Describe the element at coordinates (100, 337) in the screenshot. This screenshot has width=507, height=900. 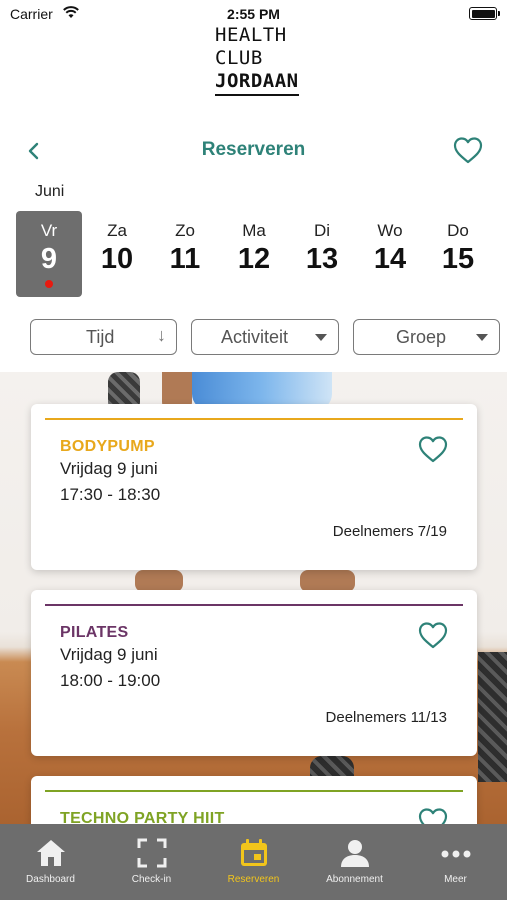
I see `filter-label: Tijd` at that location.